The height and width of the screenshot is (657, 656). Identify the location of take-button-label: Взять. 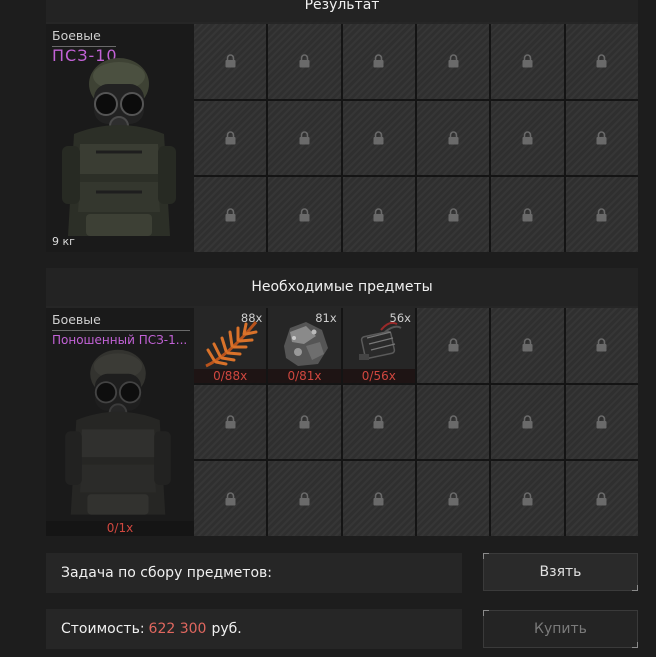
(560, 572).